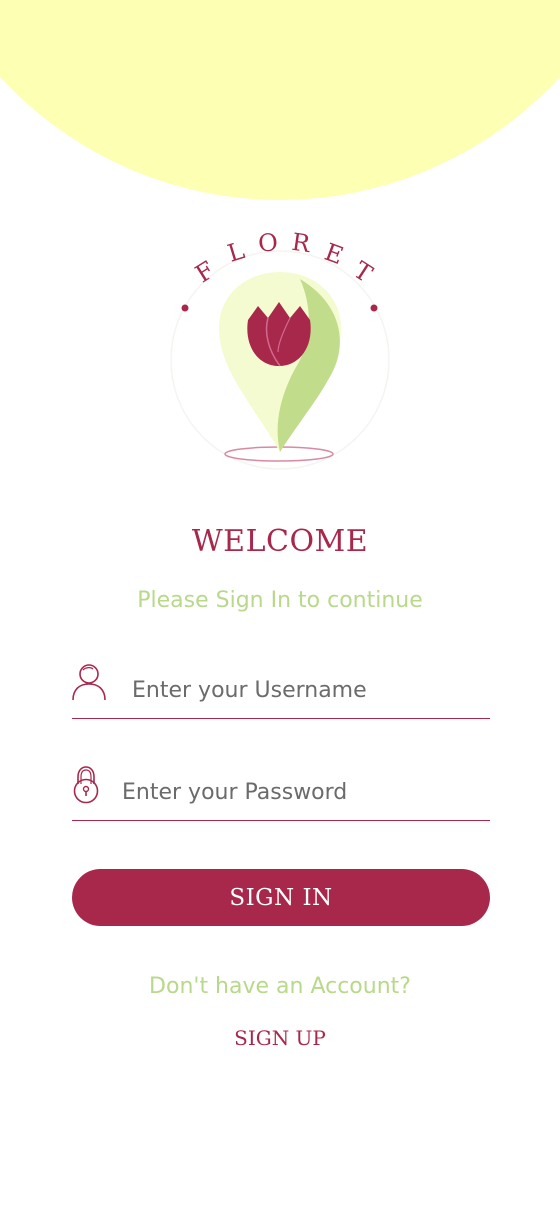 The width and height of the screenshot is (560, 1218). What do you see at coordinates (280, 986) in the screenshot?
I see `no-account-prompt: Don't have an Account?` at bounding box center [280, 986].